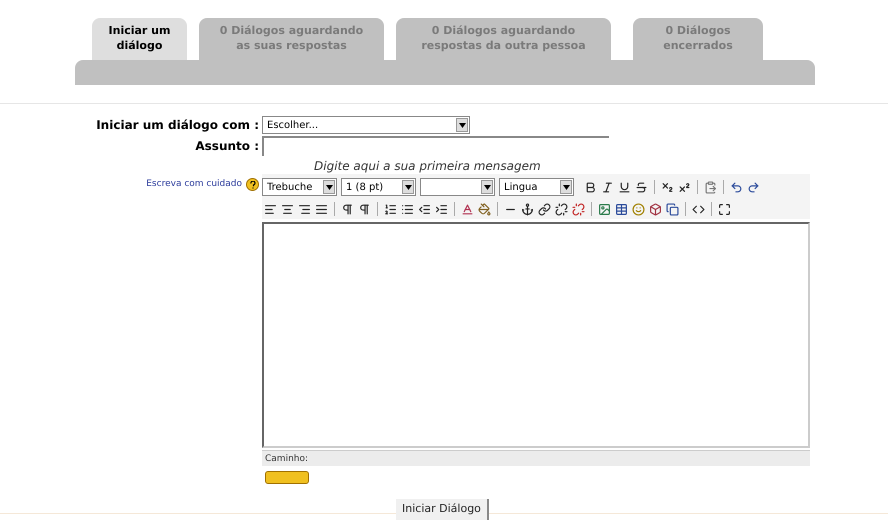 The width and height of the screenshot is (888, 520). Describe the element at coordinates (655, 209) in the screenshot. I see `cube-icon` at that location.